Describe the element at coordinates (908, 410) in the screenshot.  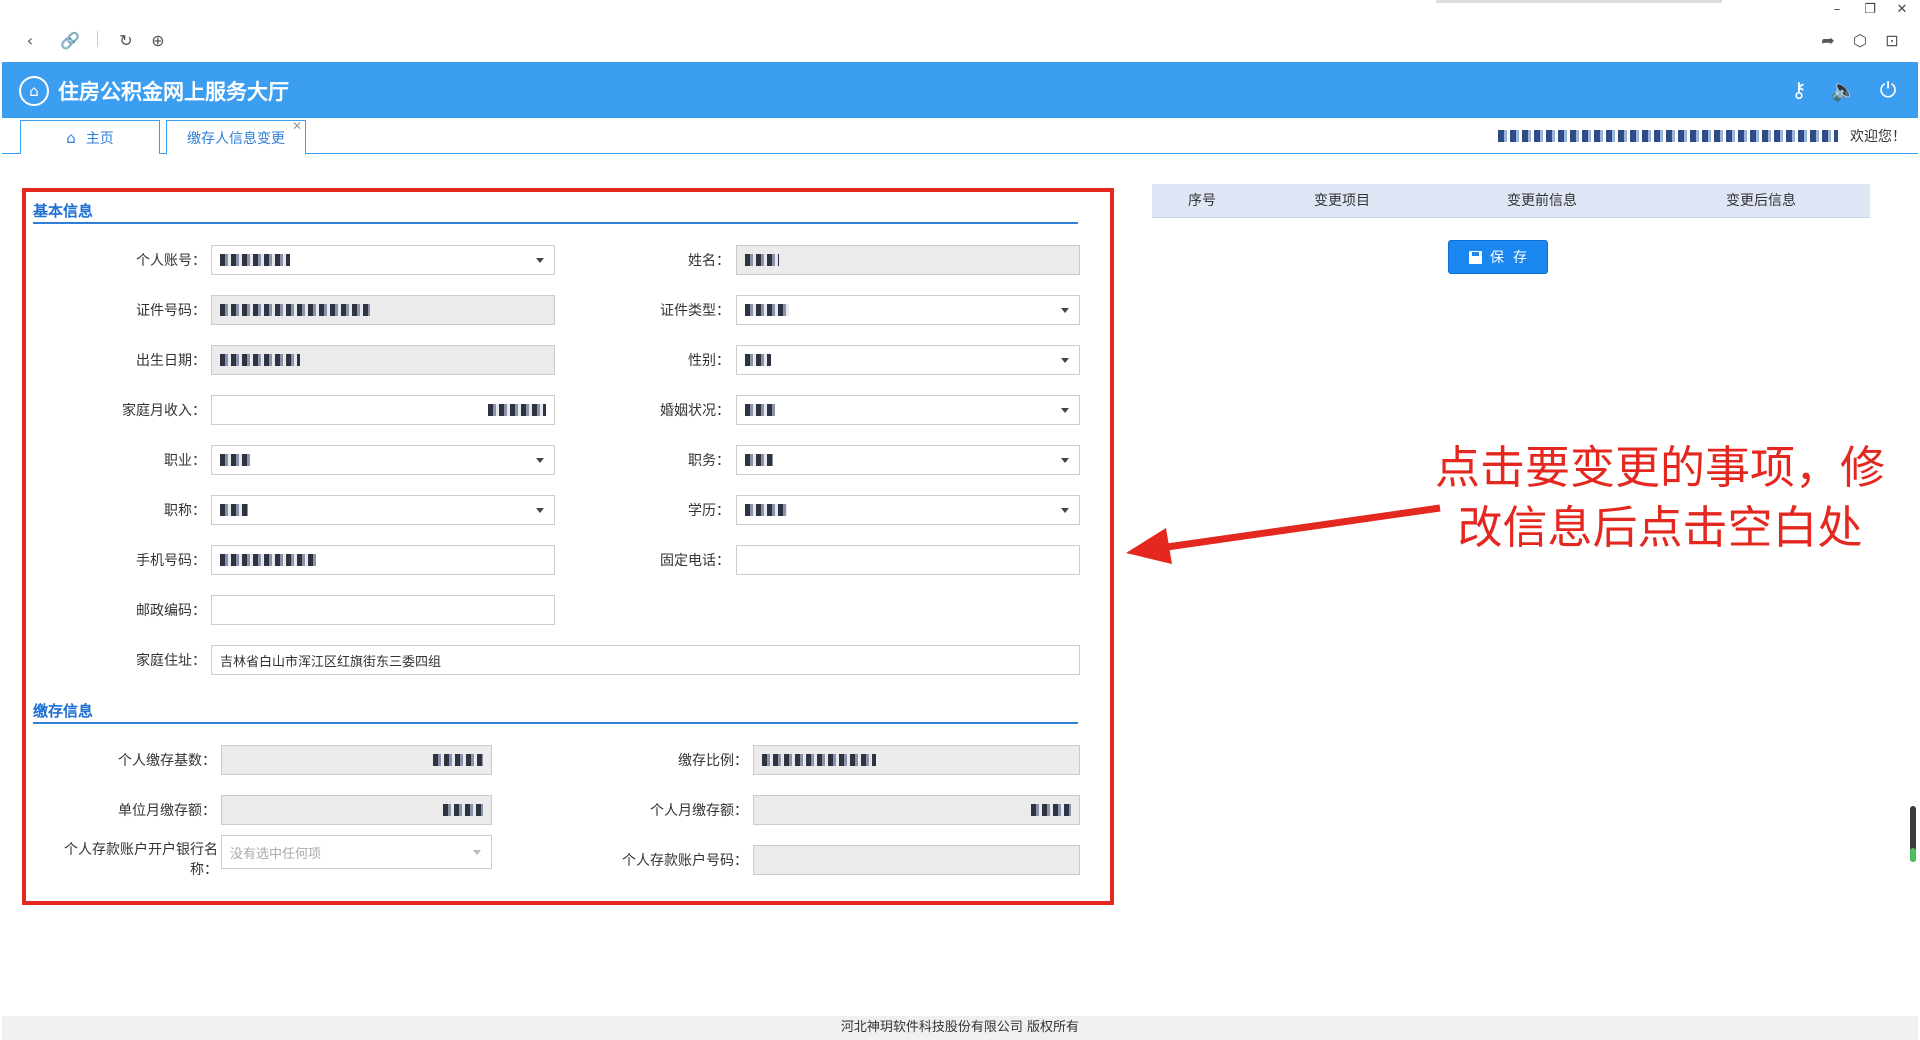
I see `marital-select` at that location.